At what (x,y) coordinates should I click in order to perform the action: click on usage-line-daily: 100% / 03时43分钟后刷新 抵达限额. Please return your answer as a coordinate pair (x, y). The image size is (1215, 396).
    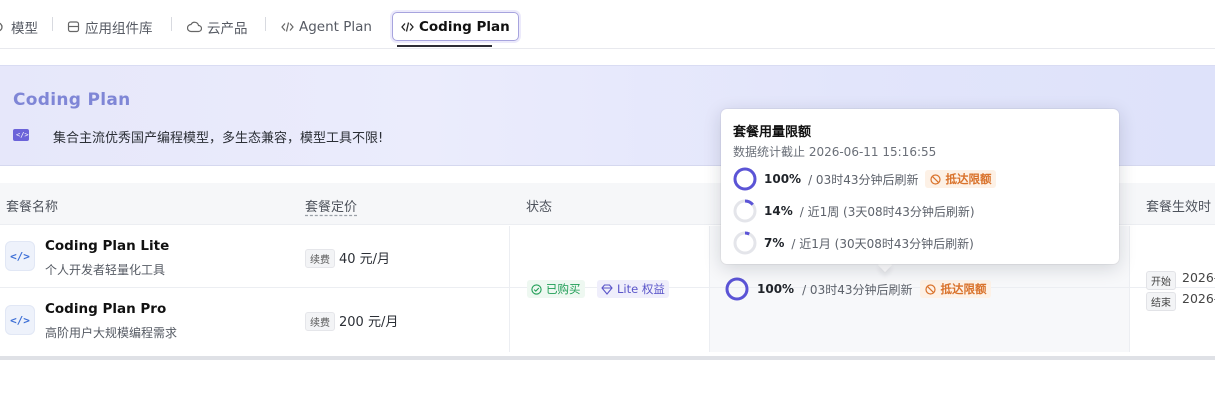
    Looking at the image, I should click on (865, 179).